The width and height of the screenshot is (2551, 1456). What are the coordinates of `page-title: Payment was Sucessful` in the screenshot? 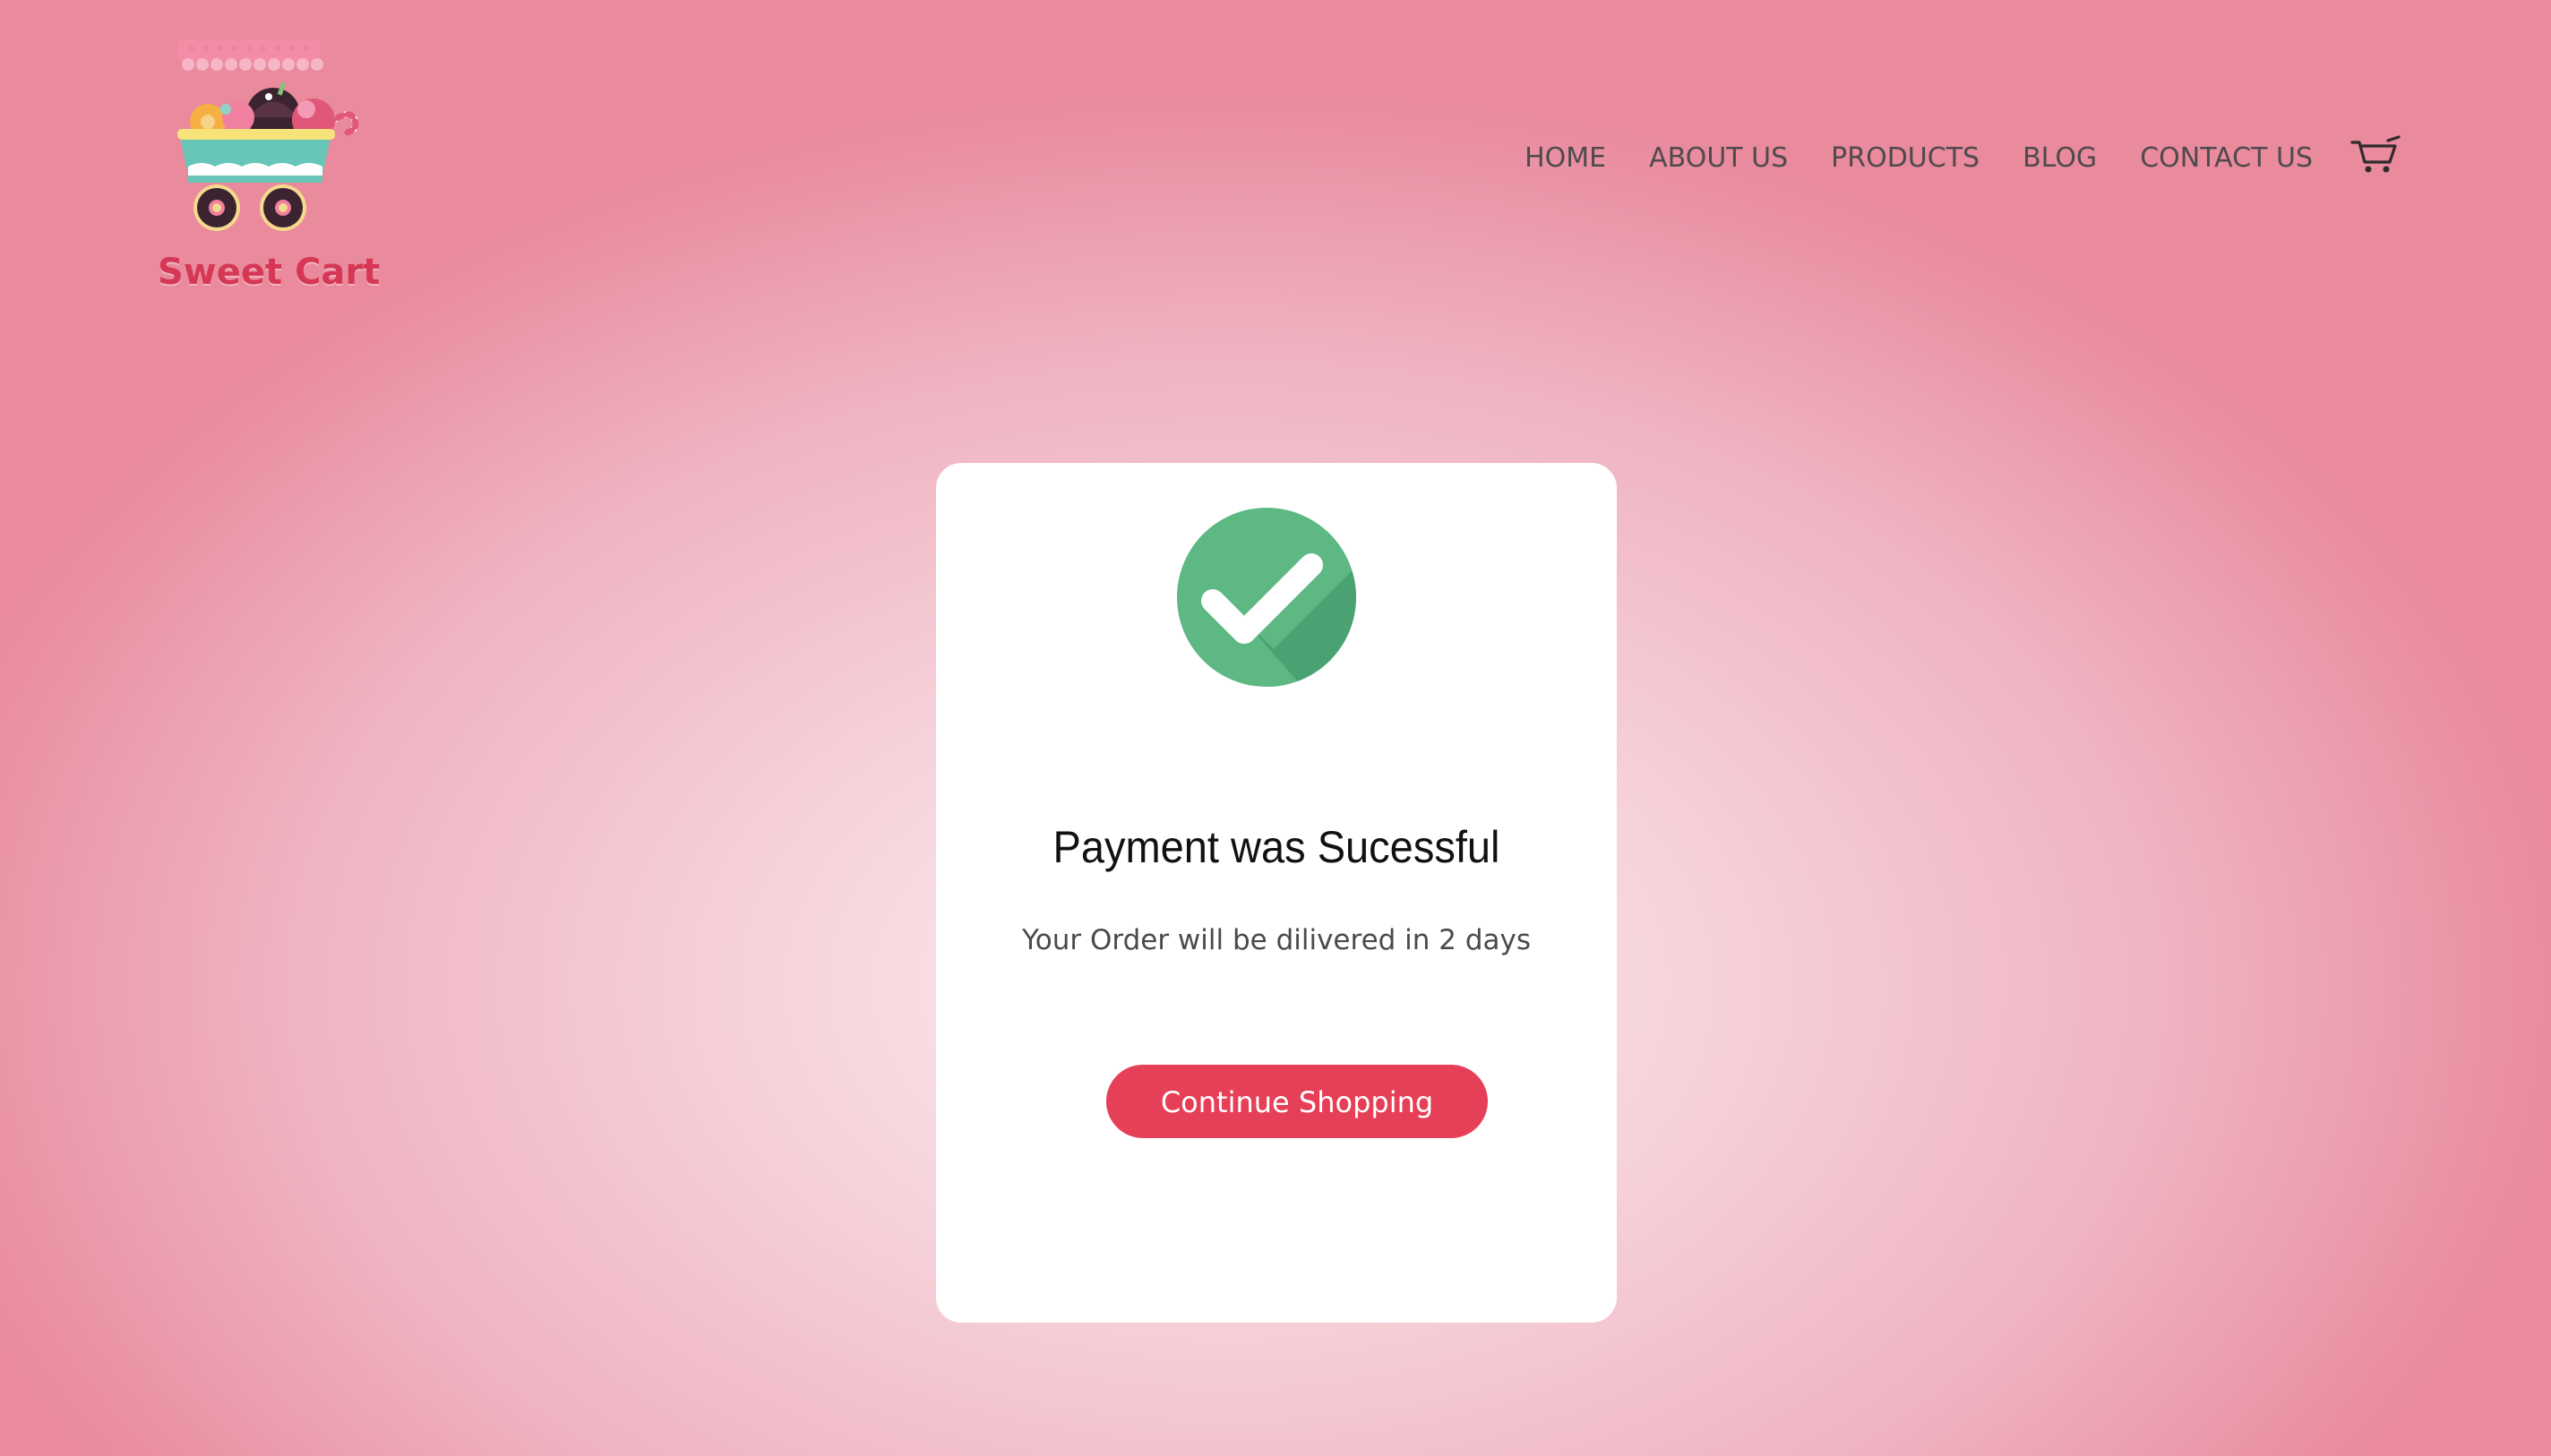 It's located at (1276, 847).